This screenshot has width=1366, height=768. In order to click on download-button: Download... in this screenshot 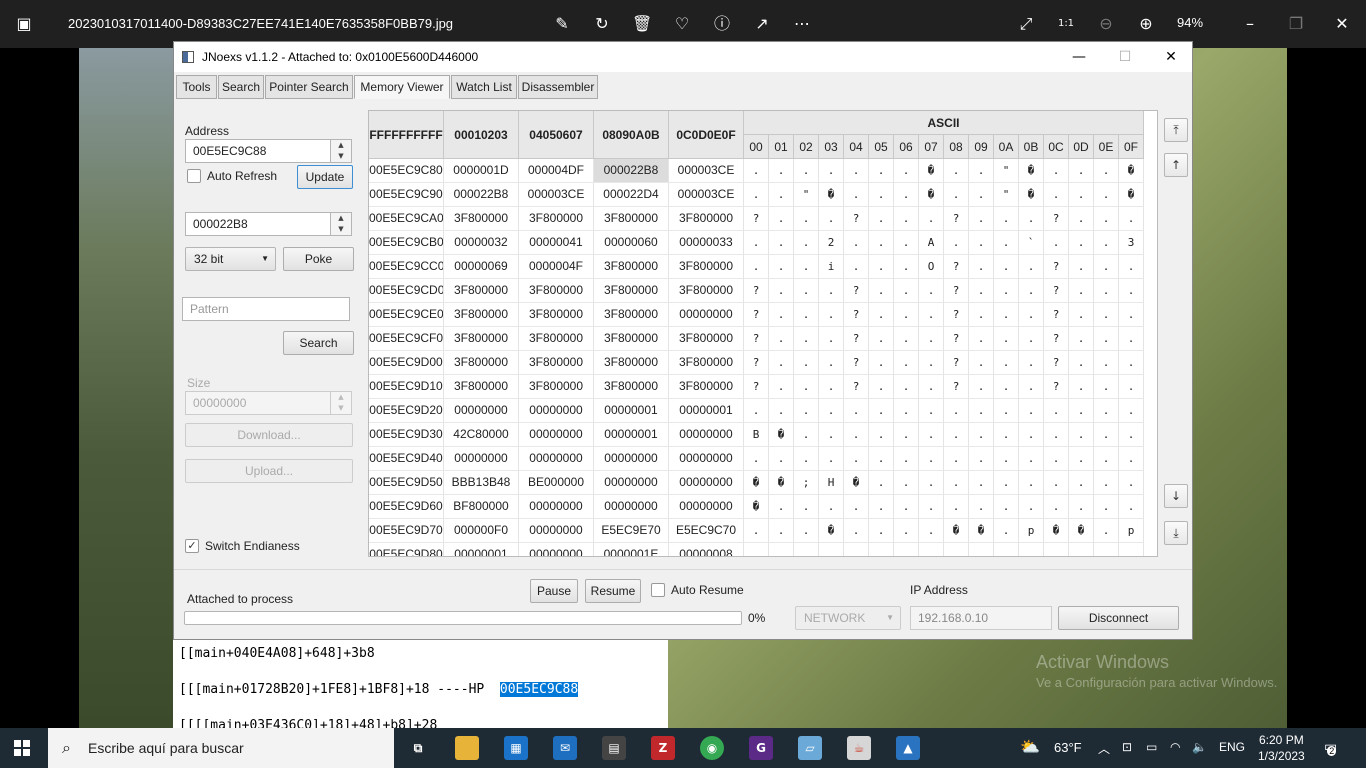, I will do `click(269, 435)`.